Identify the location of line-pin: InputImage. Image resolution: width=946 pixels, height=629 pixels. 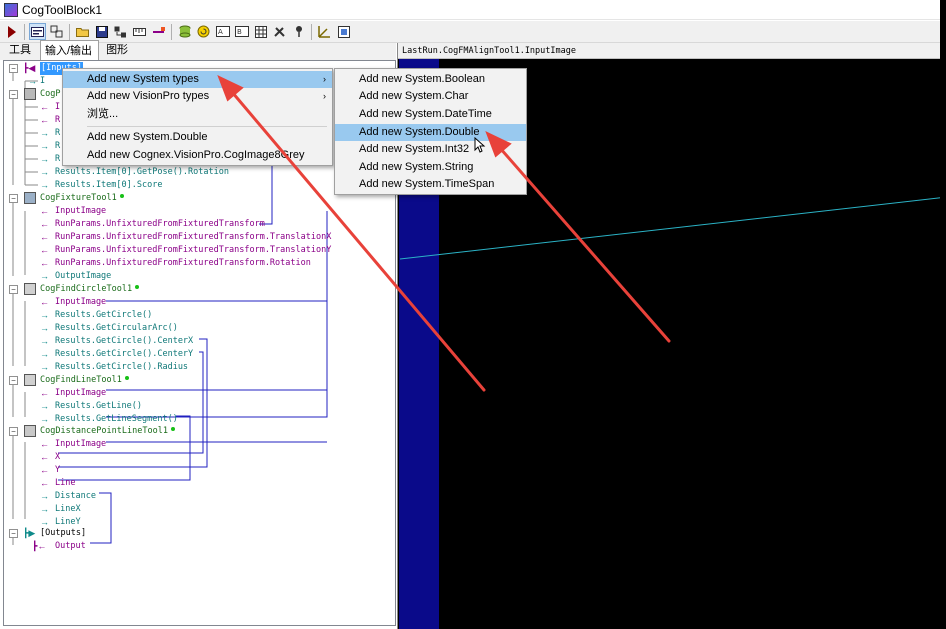
(80, 393).